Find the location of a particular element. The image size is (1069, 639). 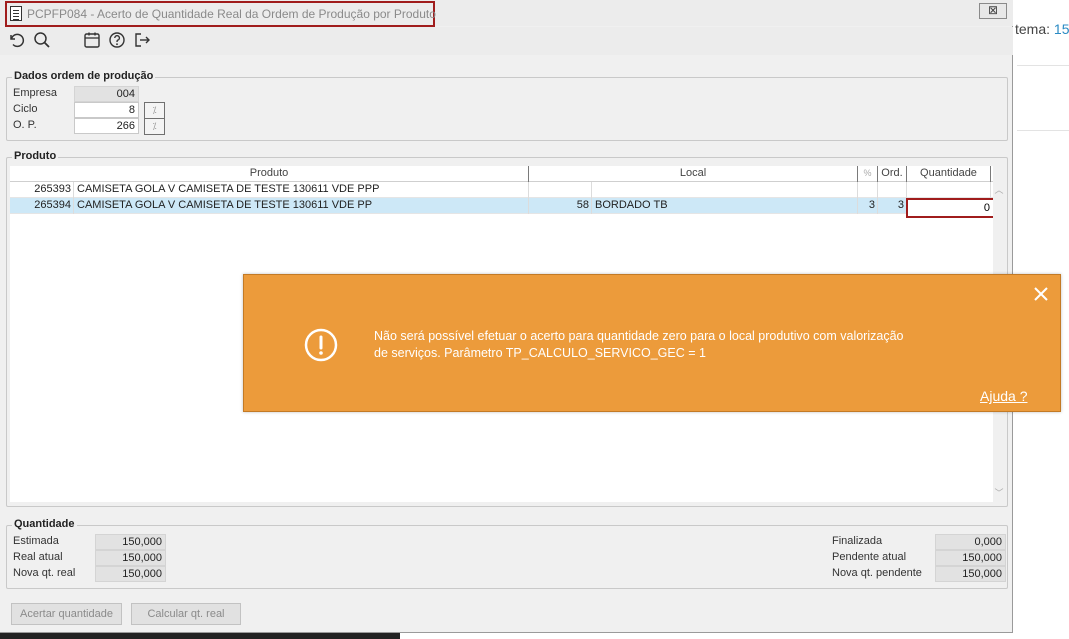

row-quantidade is located at coordinates (949, 190).